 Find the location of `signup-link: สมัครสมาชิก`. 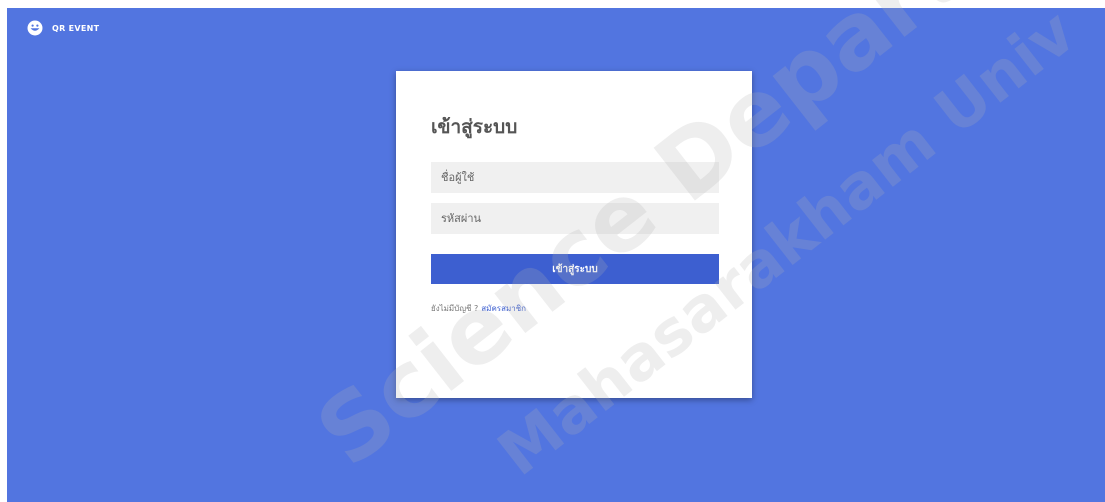

signup-link: สมัครสมาชิก is located at coordinates (503, 308).